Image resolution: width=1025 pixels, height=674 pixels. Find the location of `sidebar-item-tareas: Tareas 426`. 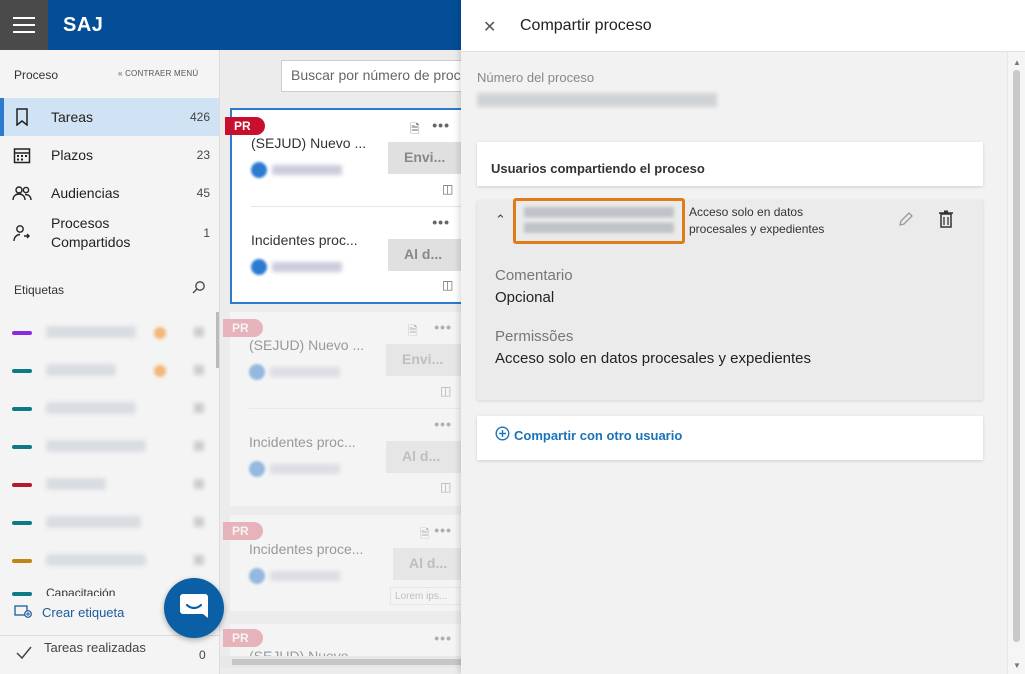

sidebar-item-tareas: Tareas 426 is located at coordinates (109, 117).